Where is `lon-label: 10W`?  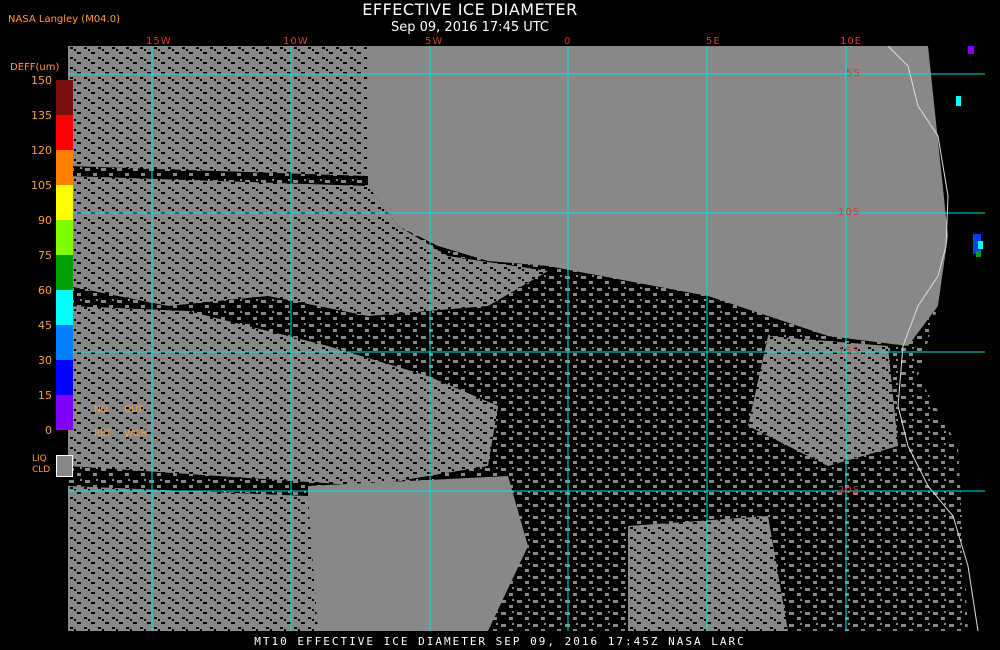
lon-label: 10W is located at coordinates (296, 41).